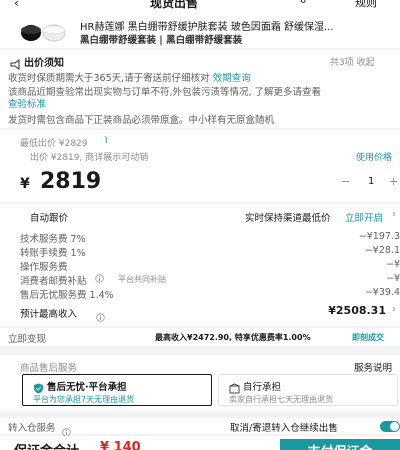 Image resolution: width=400 pixels, height=450 pixels. I want to click on shield-icon, so click(38, 386).